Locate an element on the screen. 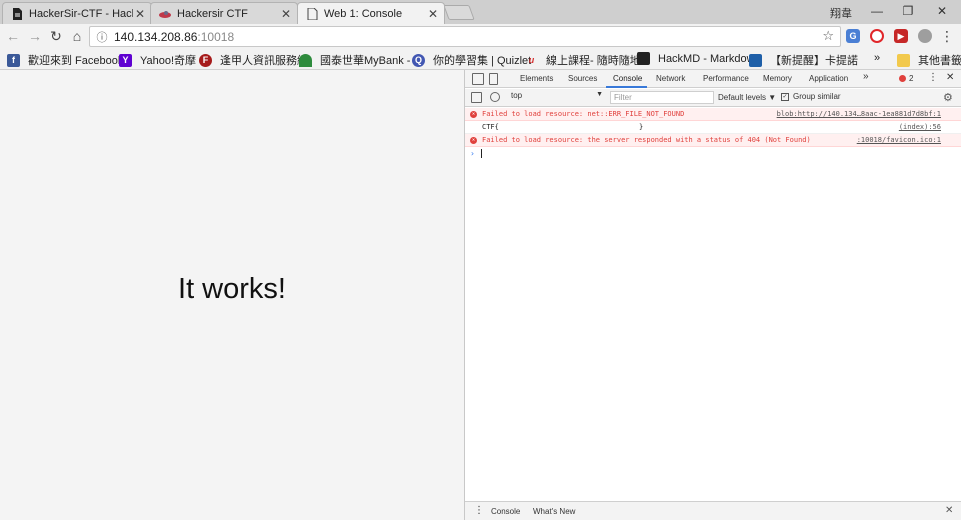  text-cursor is located at coordinates (481, 153).